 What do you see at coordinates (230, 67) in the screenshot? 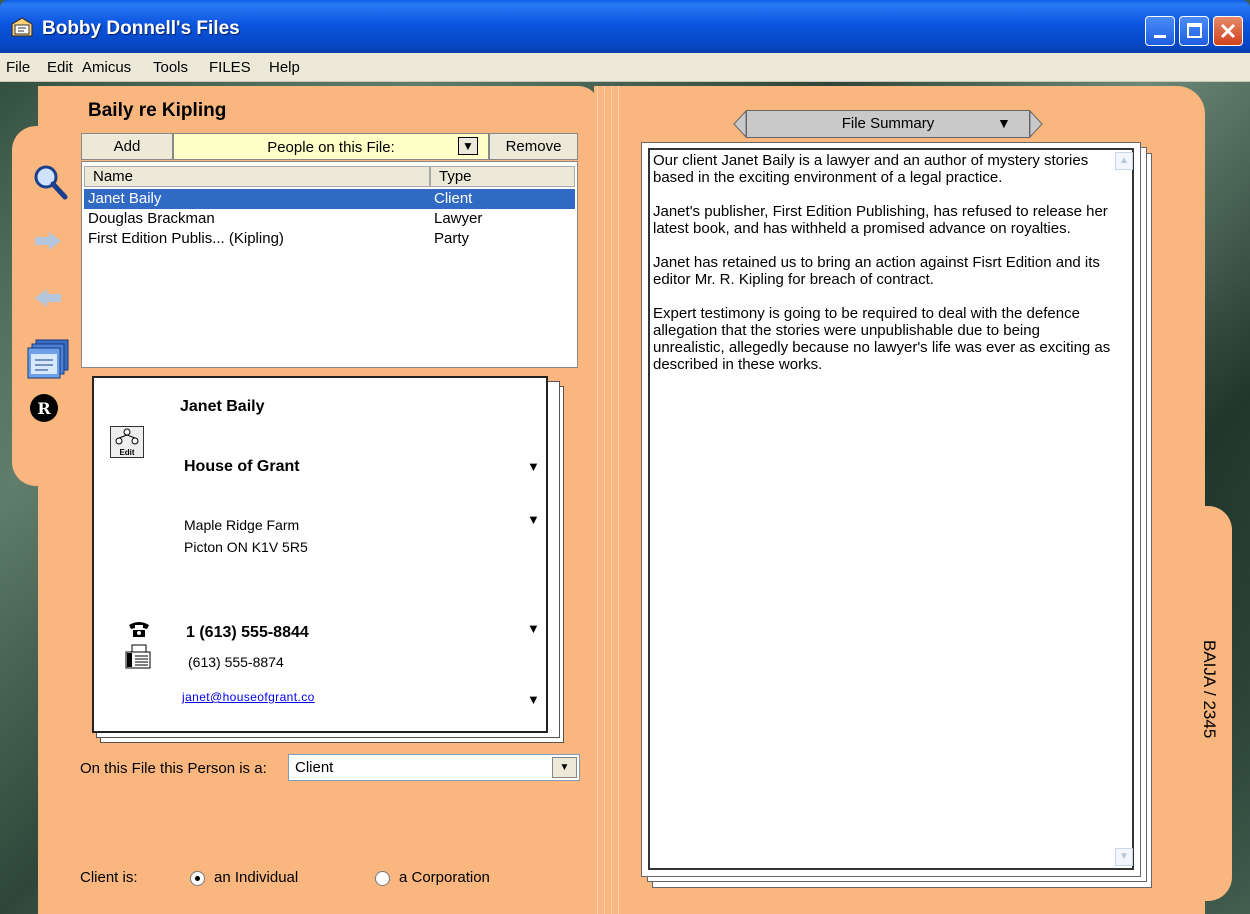
I see `menu-files: FILES` at bounding box center [230, 67].